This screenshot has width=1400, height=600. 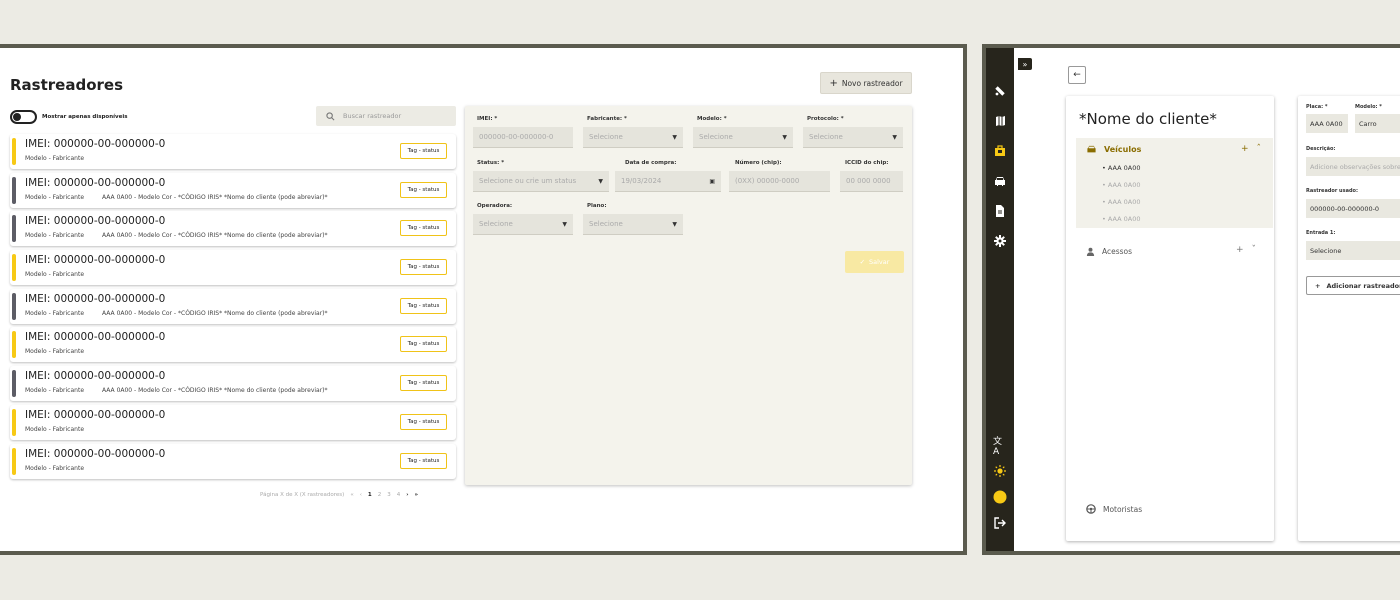 What do you see at coordinates (1353, 166) in the screenshot?
I see `descricao-field: Adicione observações sobre` at bounding box center [1353, 166].